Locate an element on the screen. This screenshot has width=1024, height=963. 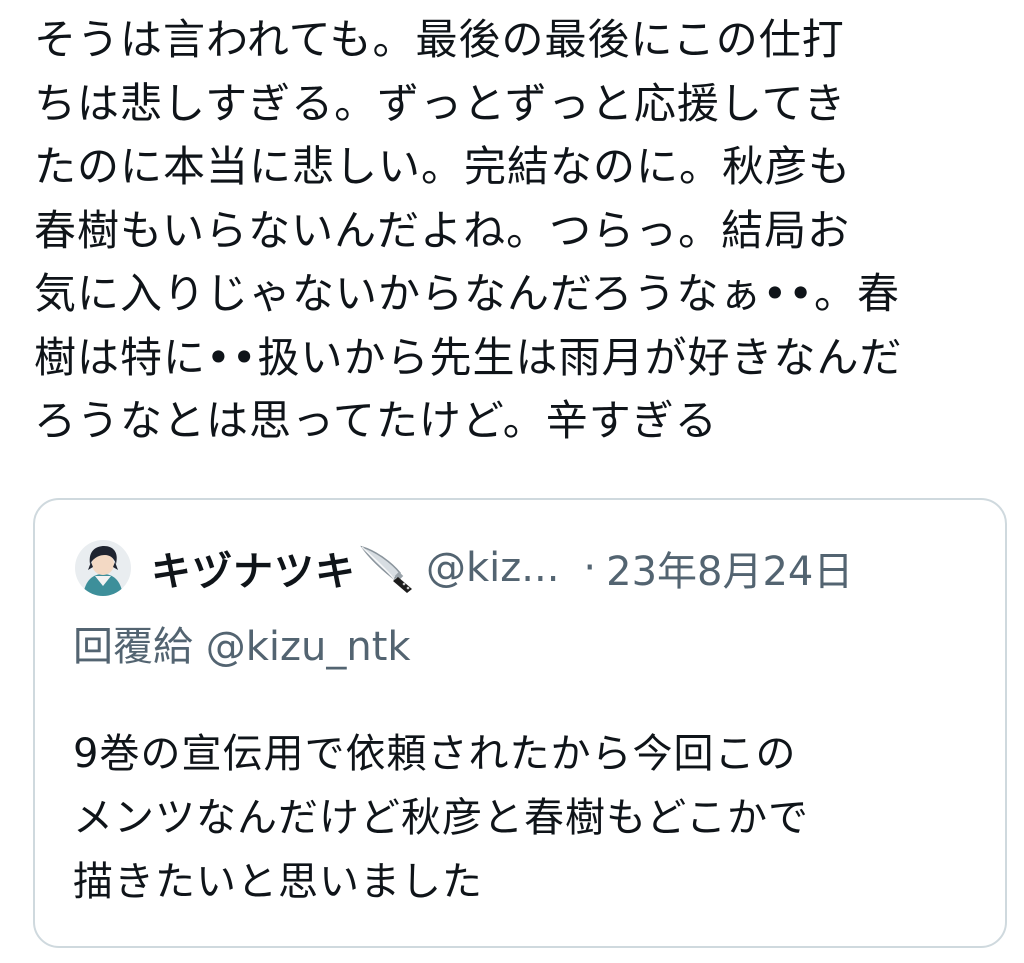
reply-context: 回覆給 @kizu_ntk is located at coordinates (242, 643).